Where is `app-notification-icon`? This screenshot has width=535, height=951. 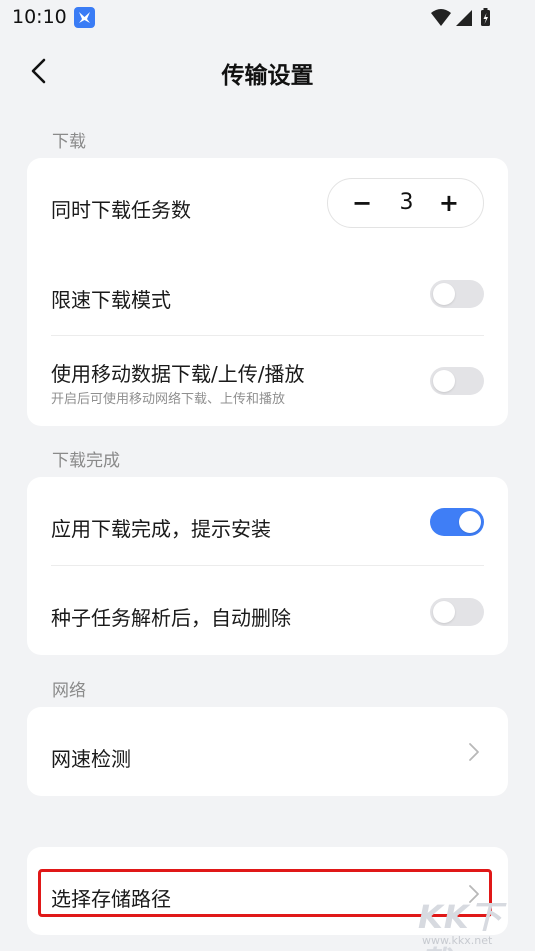 app-notification-icon is located at coordinates (84, 17).